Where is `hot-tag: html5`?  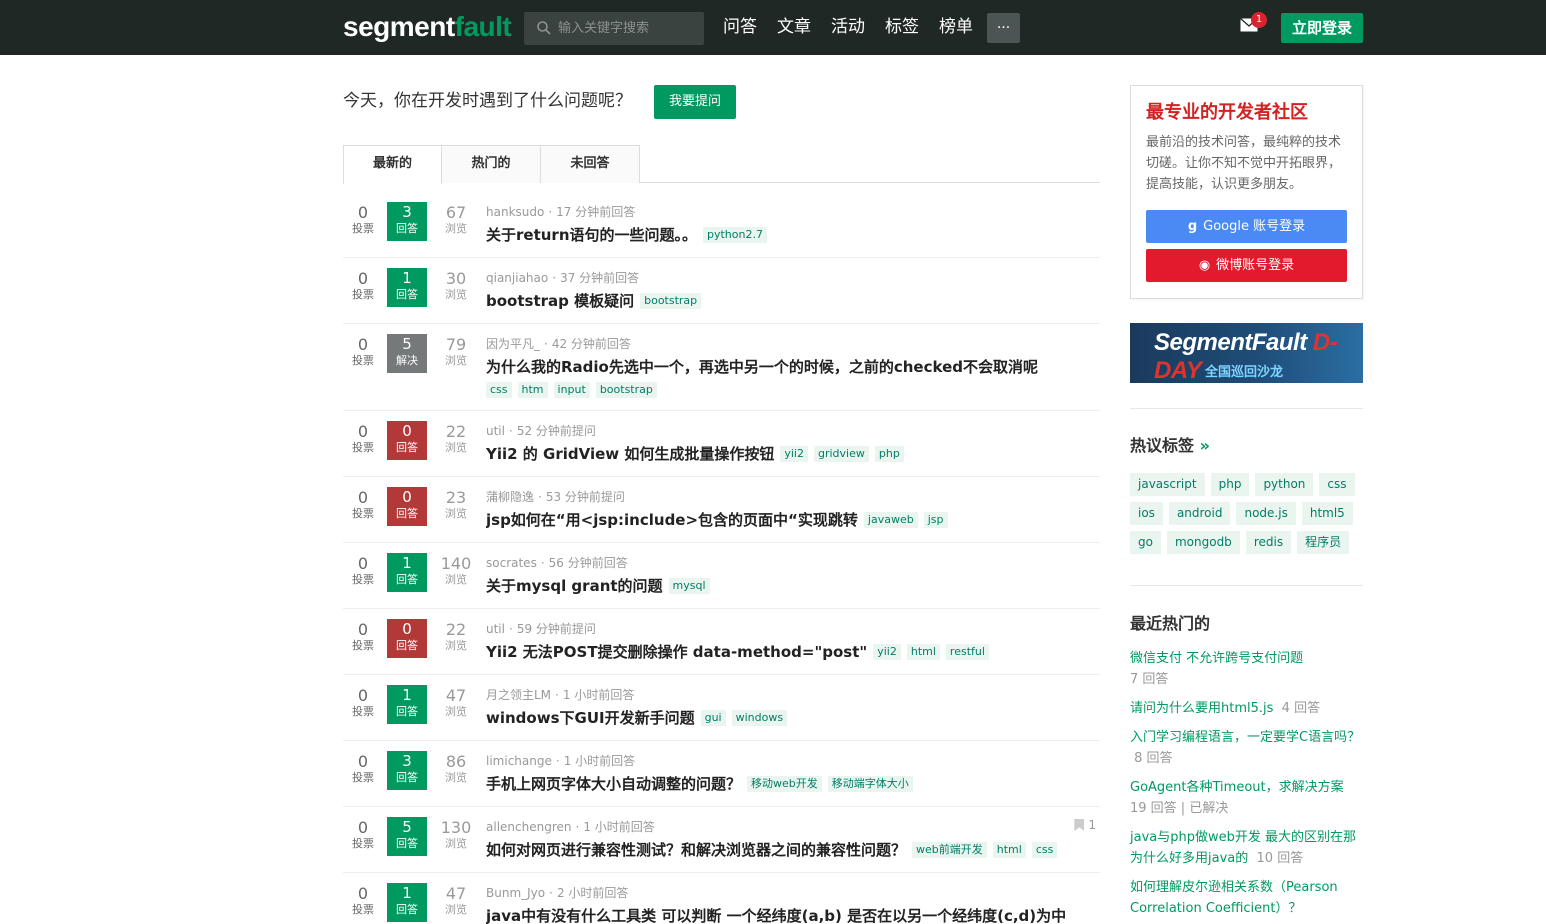 hot-tag: html5 is located at coordinates (1327, 513).